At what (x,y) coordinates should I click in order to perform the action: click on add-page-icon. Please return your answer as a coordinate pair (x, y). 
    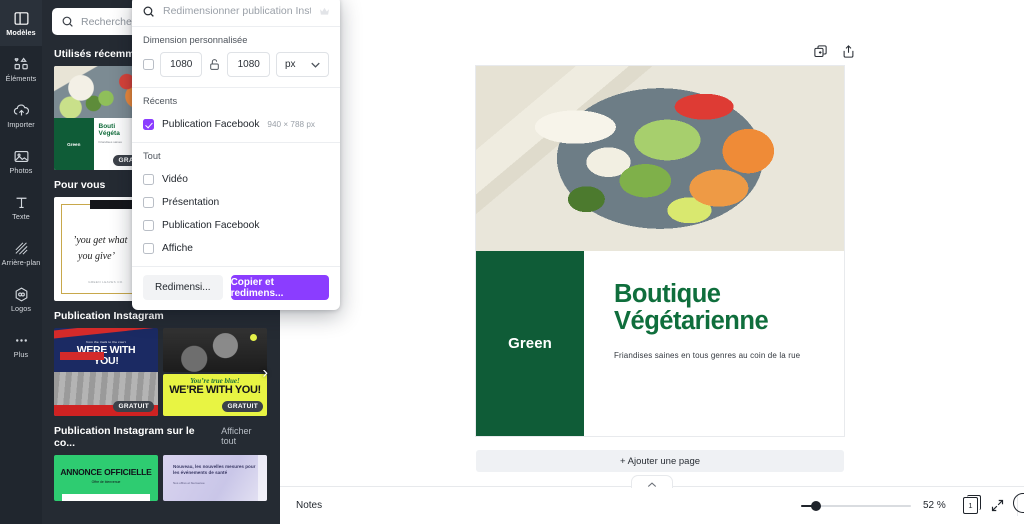
    Looking at the image, I should click on (848, 51).